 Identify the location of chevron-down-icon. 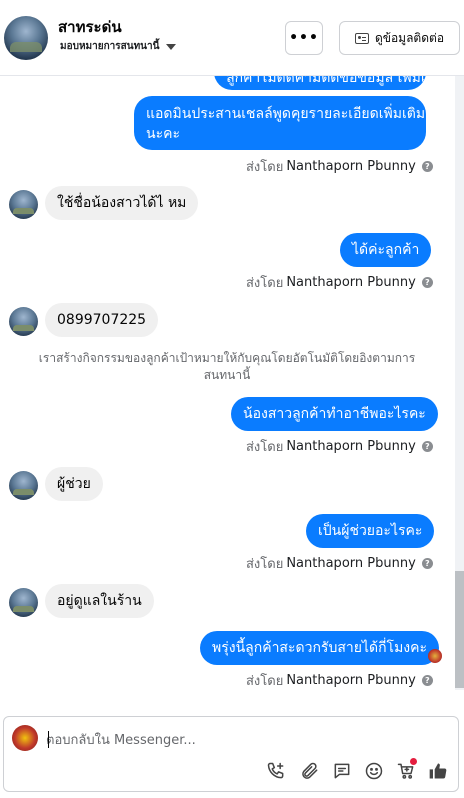
(171, 46).